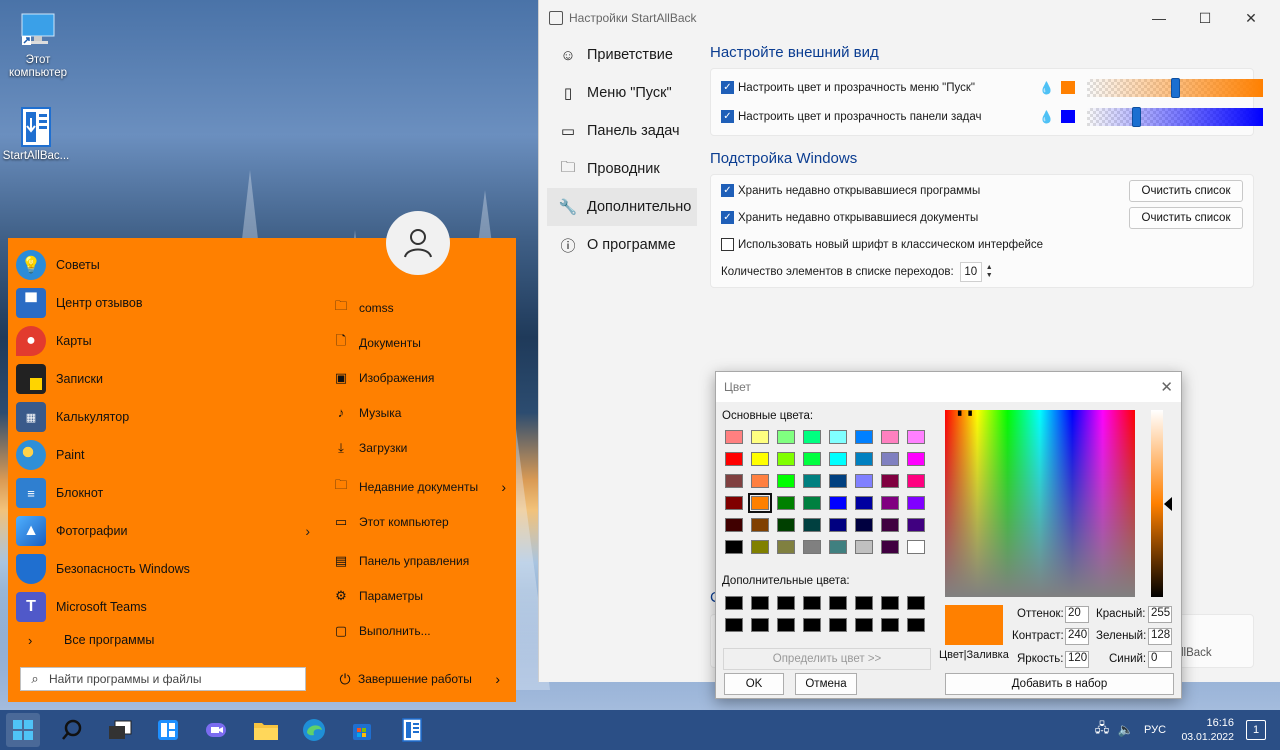 The height and width of the screenshot is (750, 1280). Describe the element at coordinates (1077, 614) in the screenshot. I see `hue-field: 20` at that location.